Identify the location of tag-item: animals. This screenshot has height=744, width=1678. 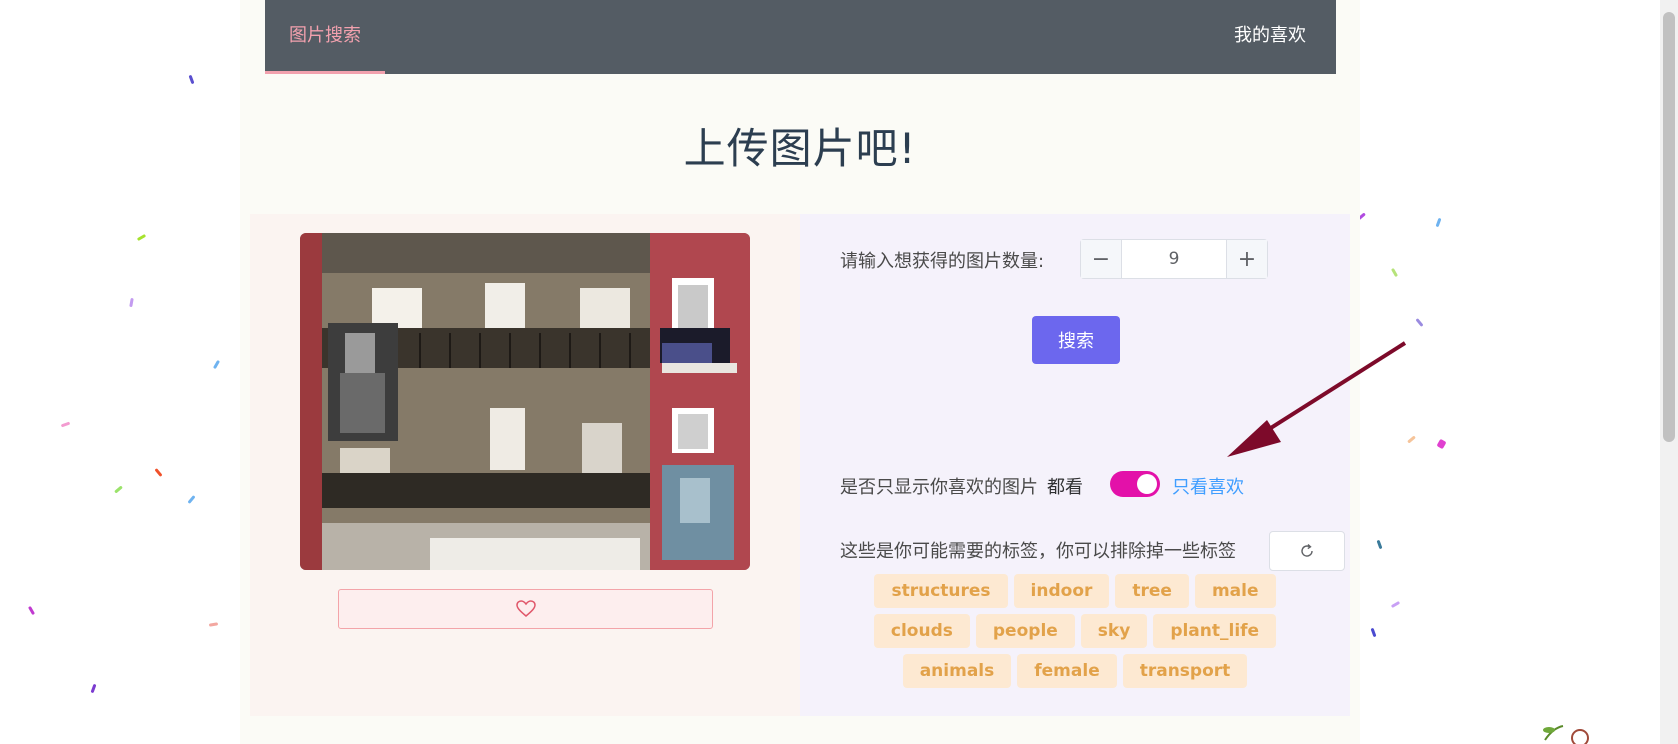
(957, 671).